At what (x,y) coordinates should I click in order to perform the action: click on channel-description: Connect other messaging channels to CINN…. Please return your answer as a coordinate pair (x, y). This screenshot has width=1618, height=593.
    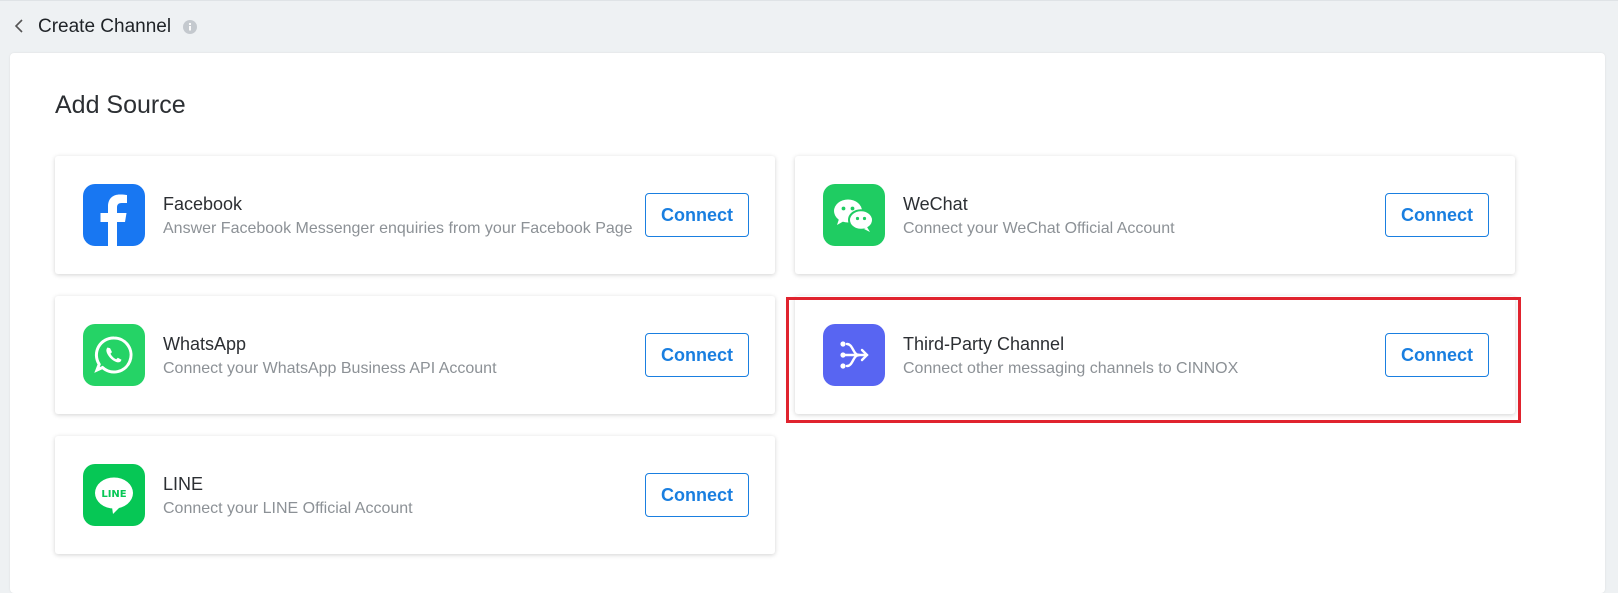
    Looking at the image, I should click on (1071, 368).